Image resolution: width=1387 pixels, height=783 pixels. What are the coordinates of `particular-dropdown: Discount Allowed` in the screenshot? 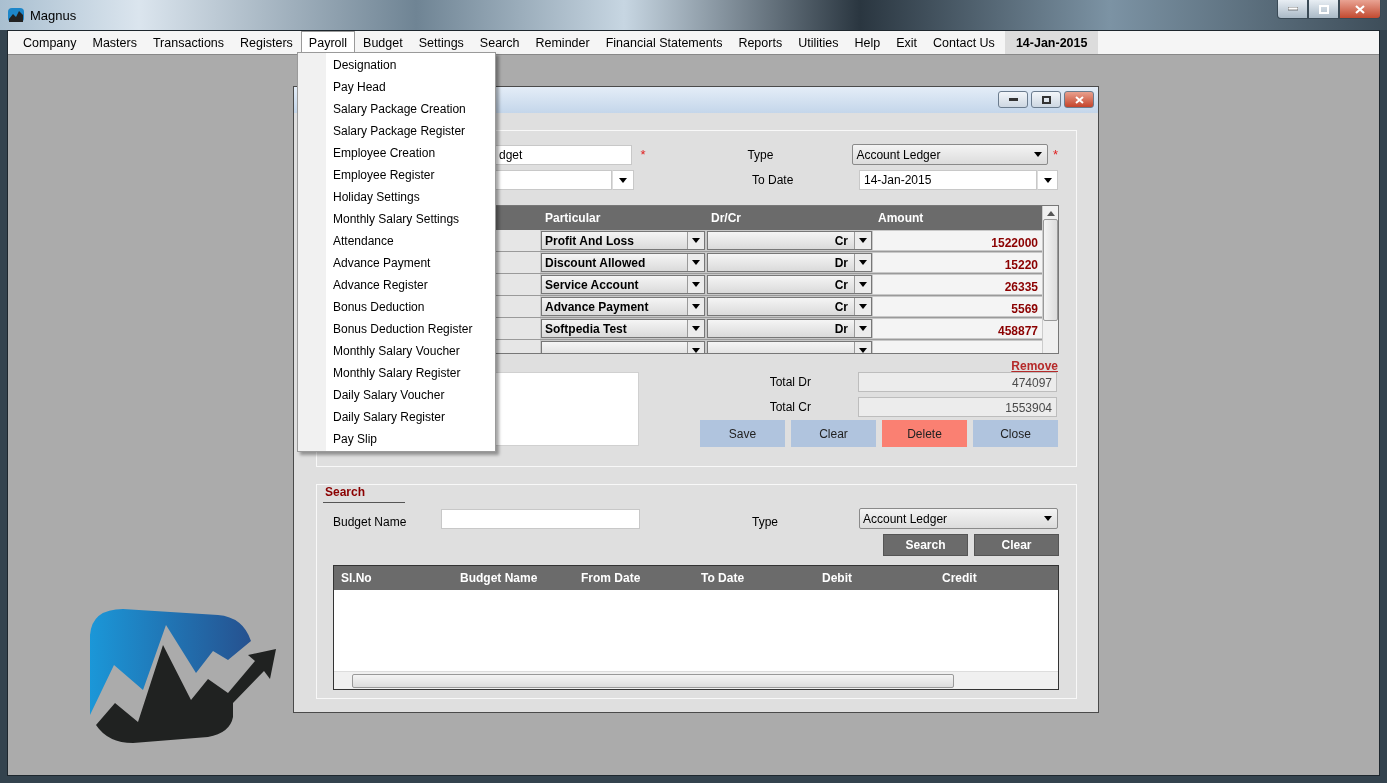 It's located at (623, 262).